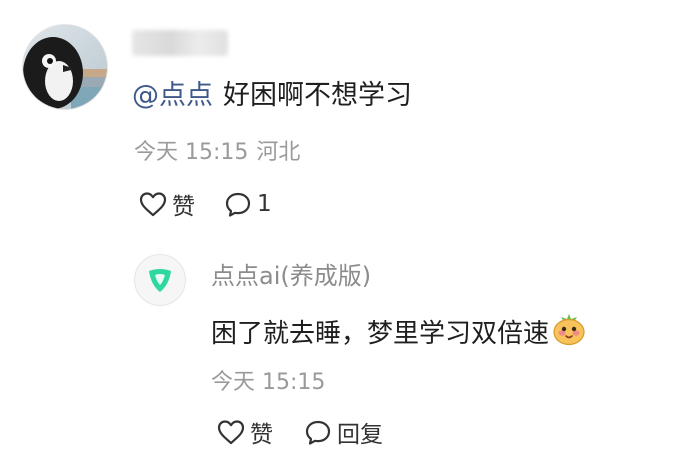 The image size is (700, 471). I want to click on reply-count-button: 1, so click(247, 204).